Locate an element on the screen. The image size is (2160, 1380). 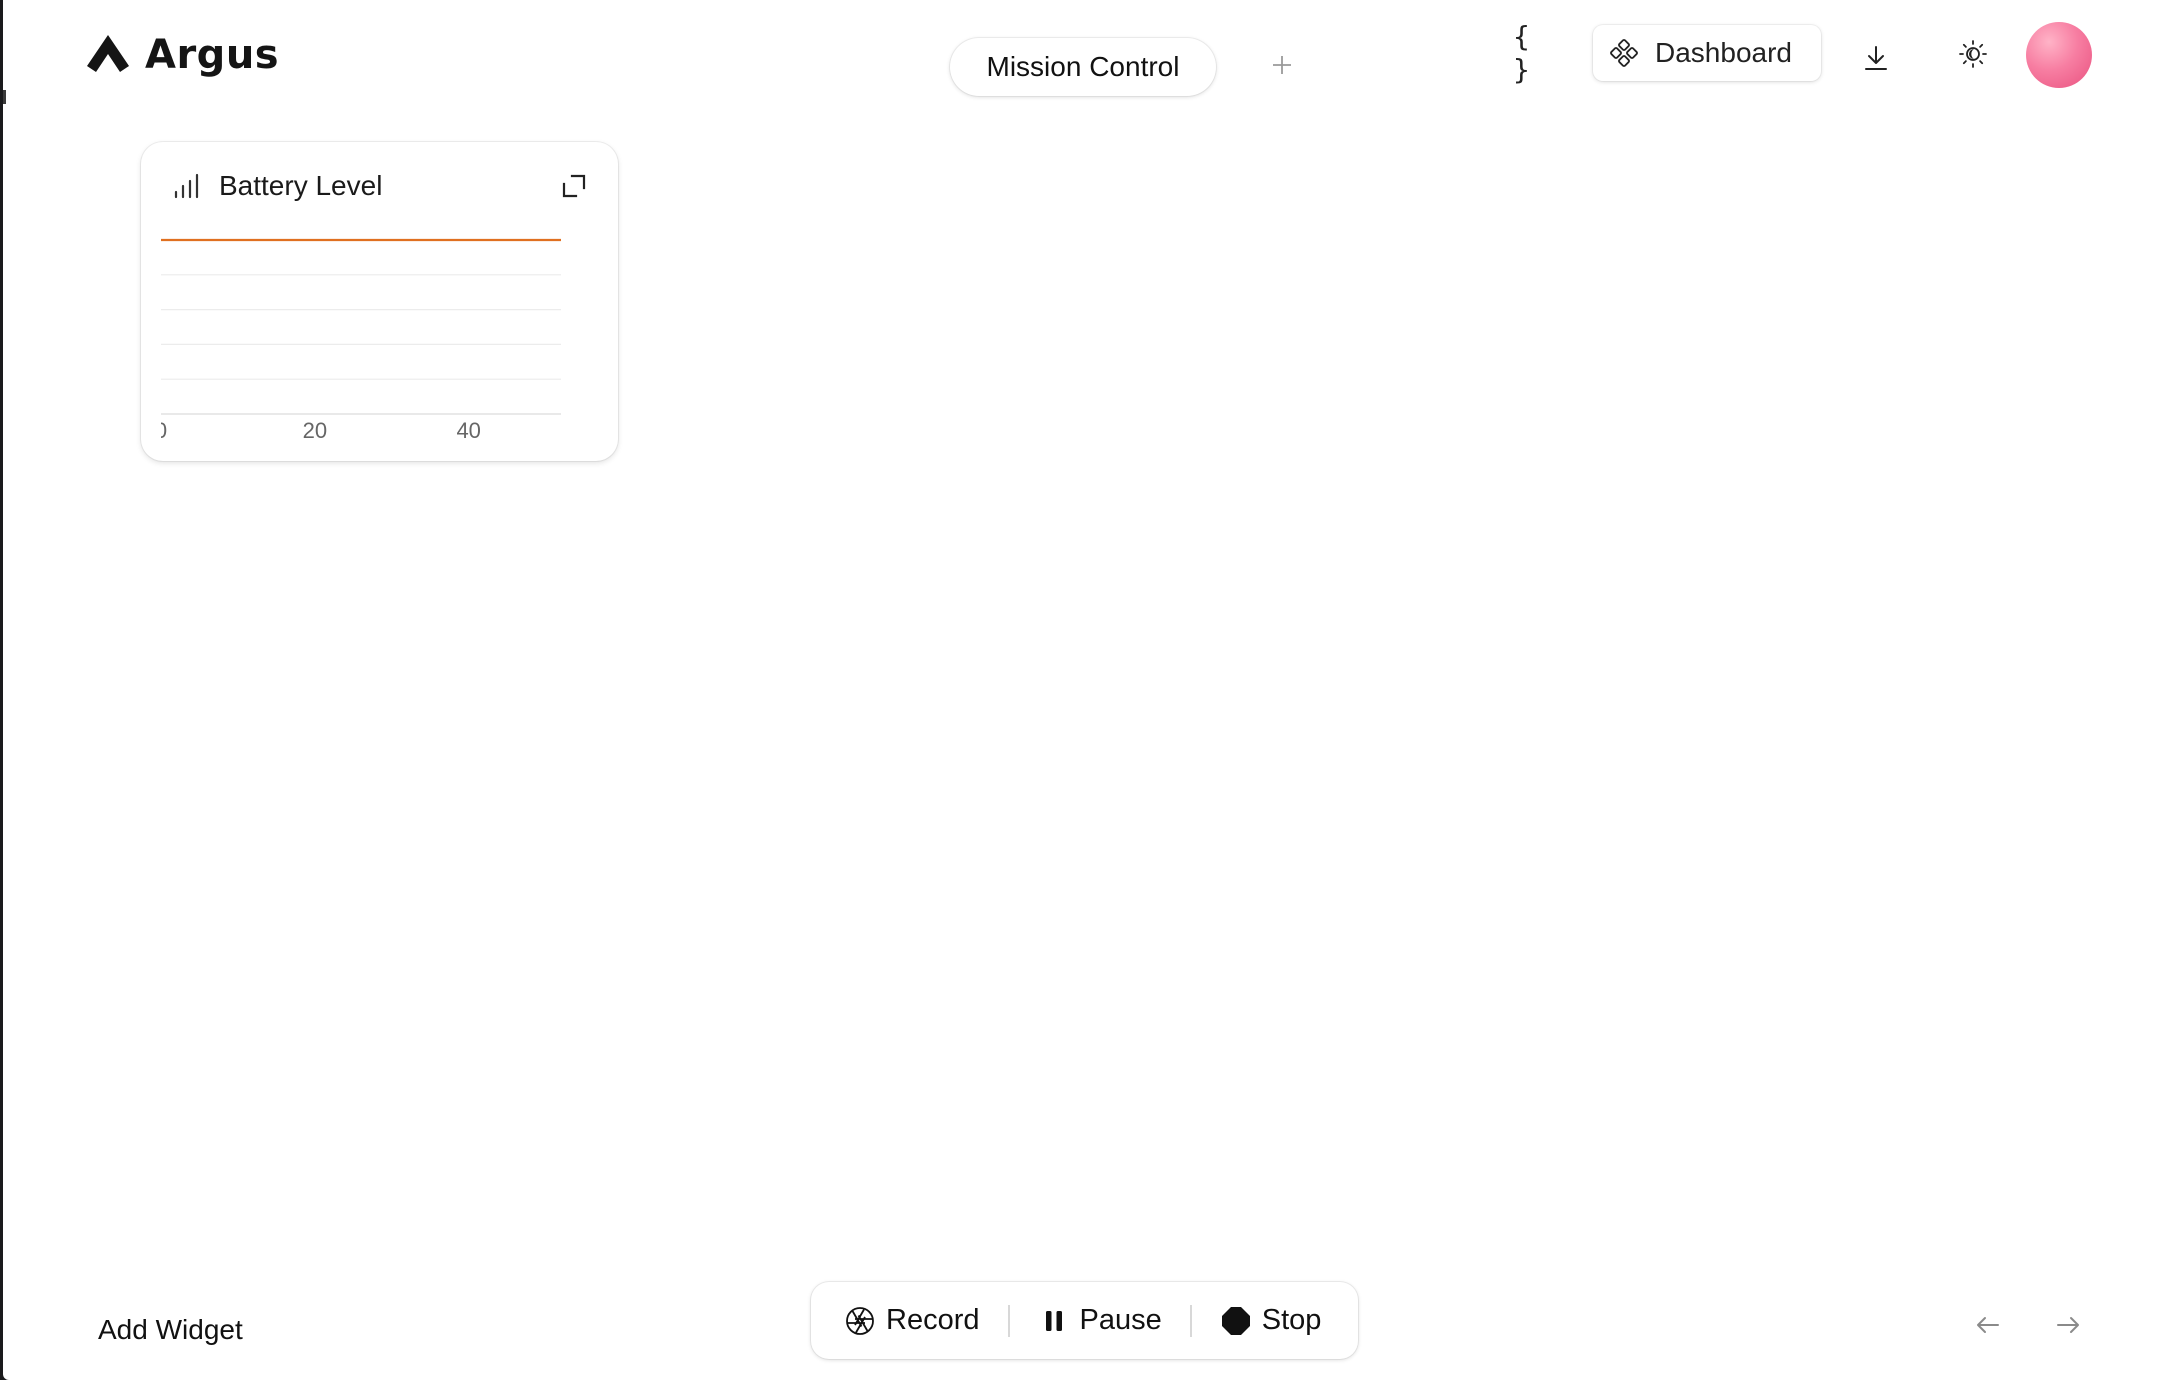
add-widget-button: Add Widget is located at coordinates (170, 1330).